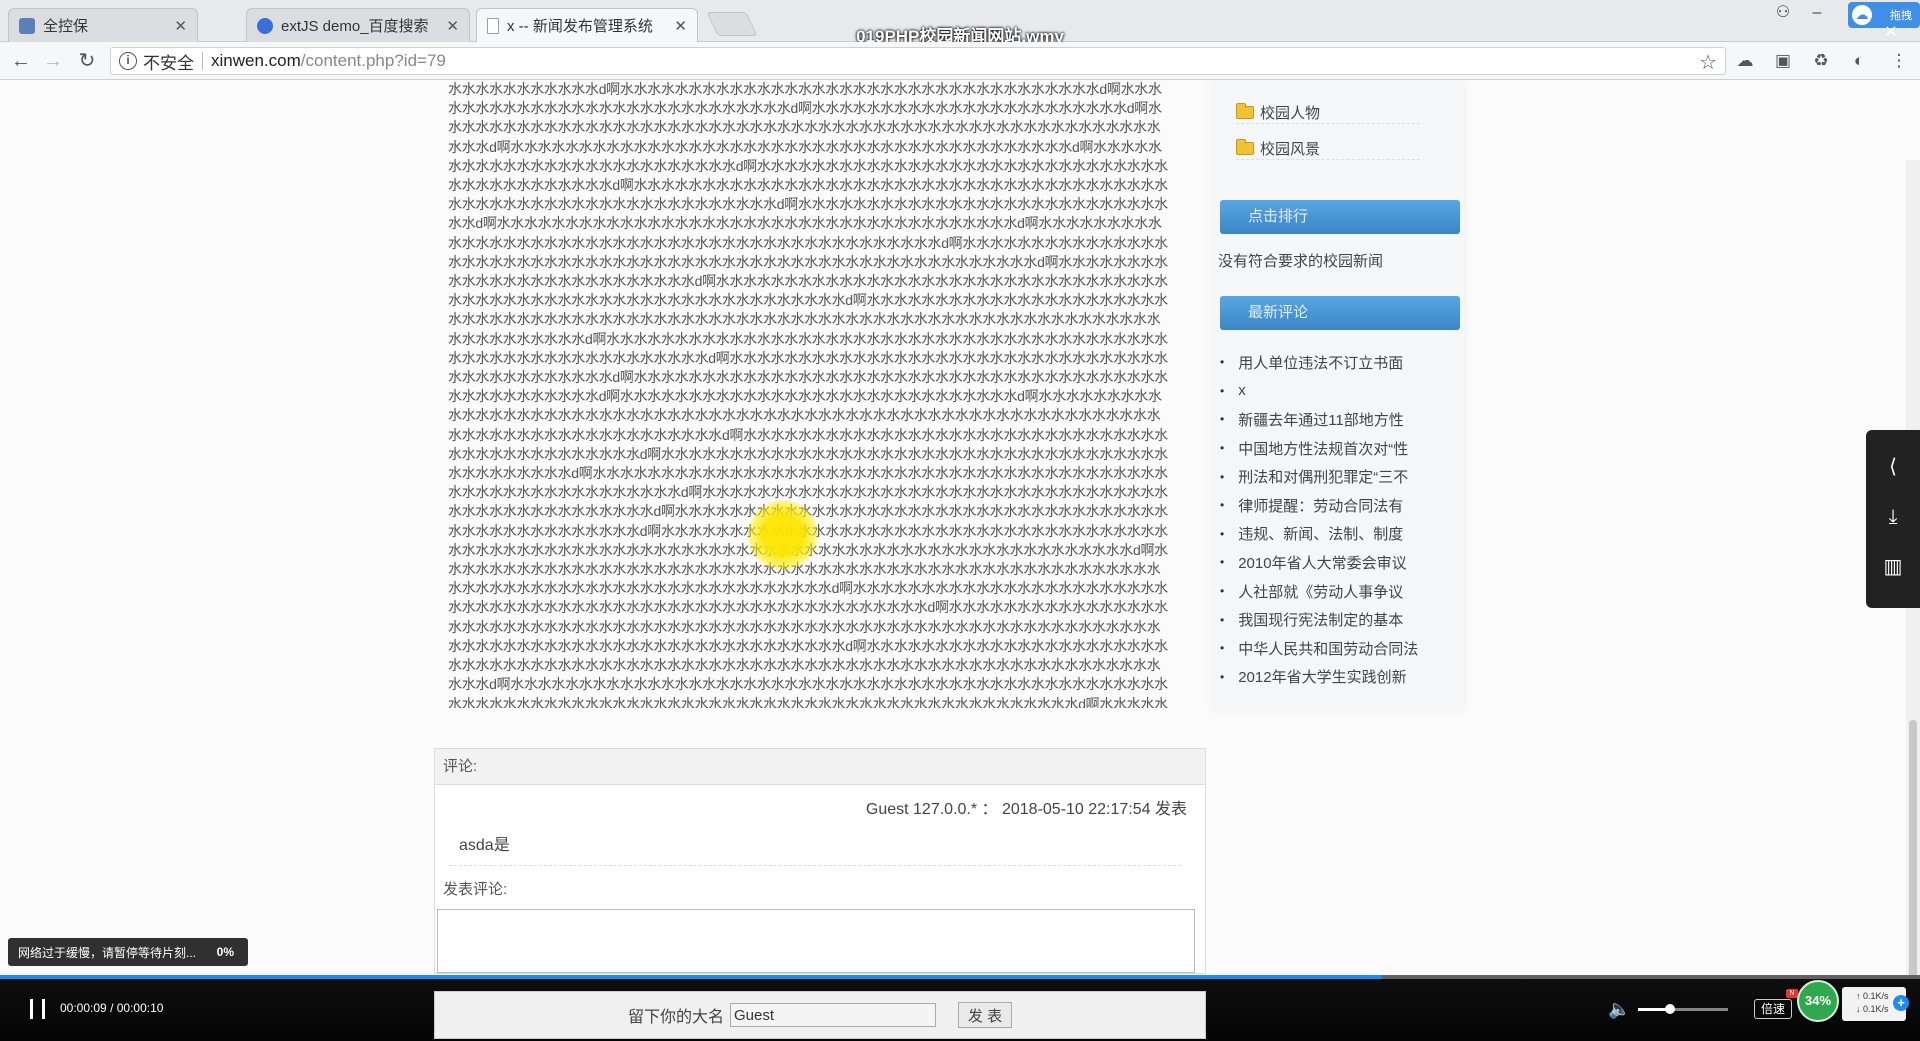  Describe the element at coordinates (1338, 419) in the screenshot. I see `list-item: 新疆去年通过11部地方性` at that location.